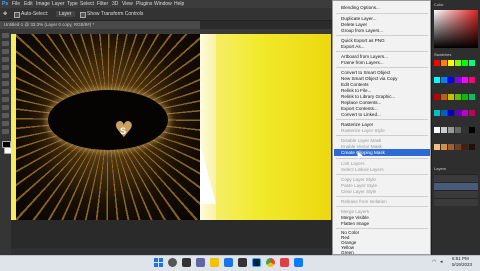  Describe the element at coordinates (28, 4) in the screenshot. I see `menu-edit: Edit` at that location.